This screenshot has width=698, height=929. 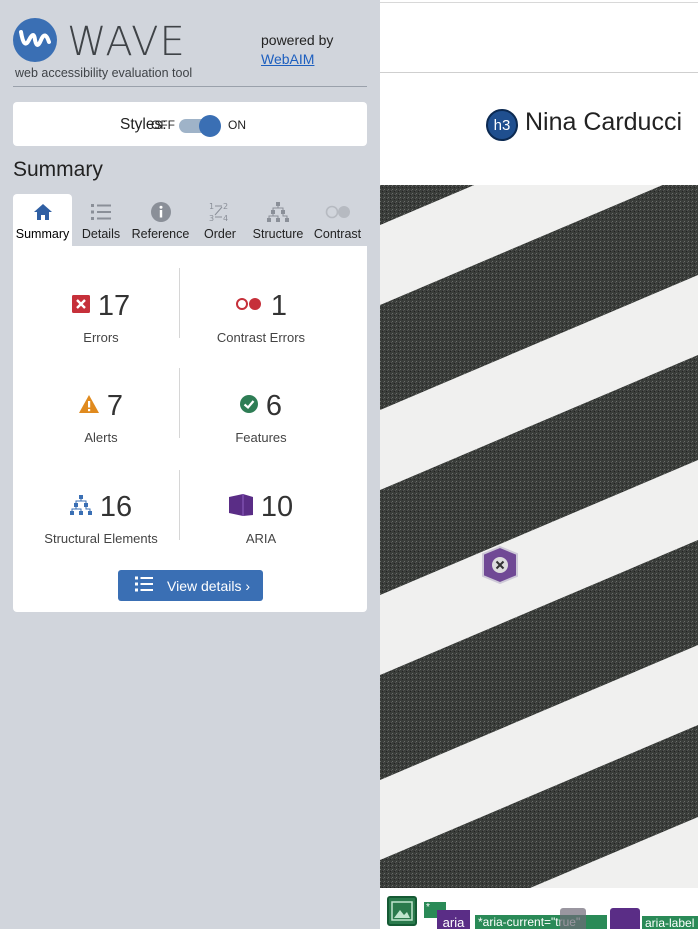 I want to click on aria-tag-icon, so click(x=625, y=918).